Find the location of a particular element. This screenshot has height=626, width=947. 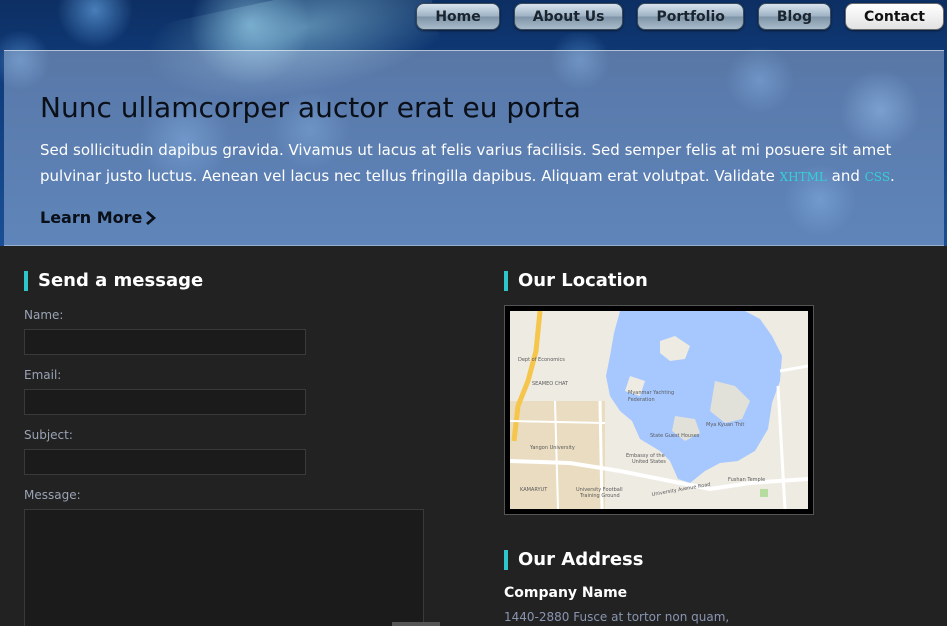

hero-text-and: and is located at coordinates (845, 176).